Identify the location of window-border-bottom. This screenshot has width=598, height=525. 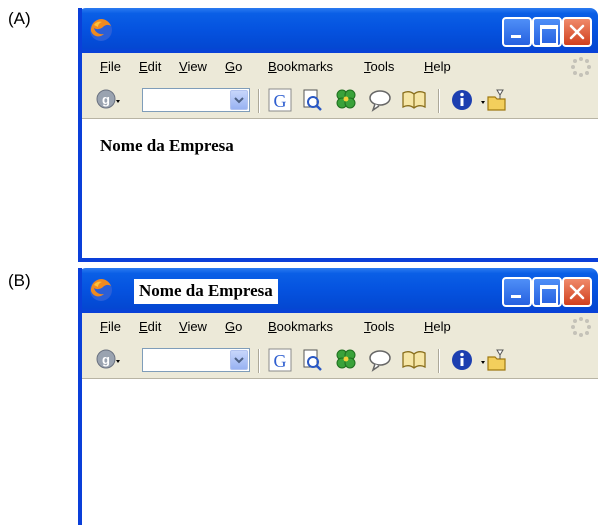
(338, 260).